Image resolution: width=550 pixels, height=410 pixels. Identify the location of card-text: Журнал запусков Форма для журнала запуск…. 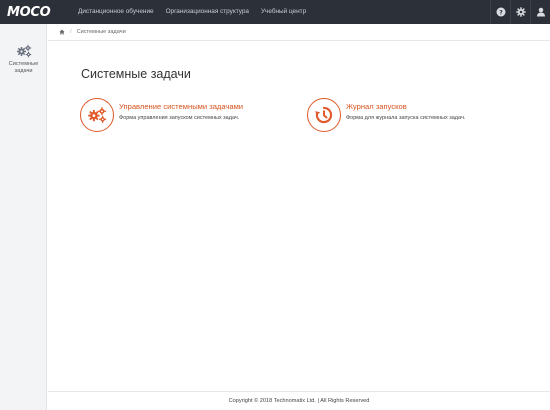
(405, 110).